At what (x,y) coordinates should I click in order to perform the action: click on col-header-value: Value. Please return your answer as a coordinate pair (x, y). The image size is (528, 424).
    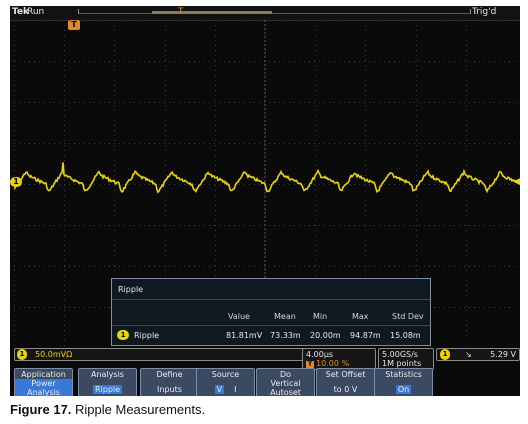
    Looking at the image, I should click on (239, 316).